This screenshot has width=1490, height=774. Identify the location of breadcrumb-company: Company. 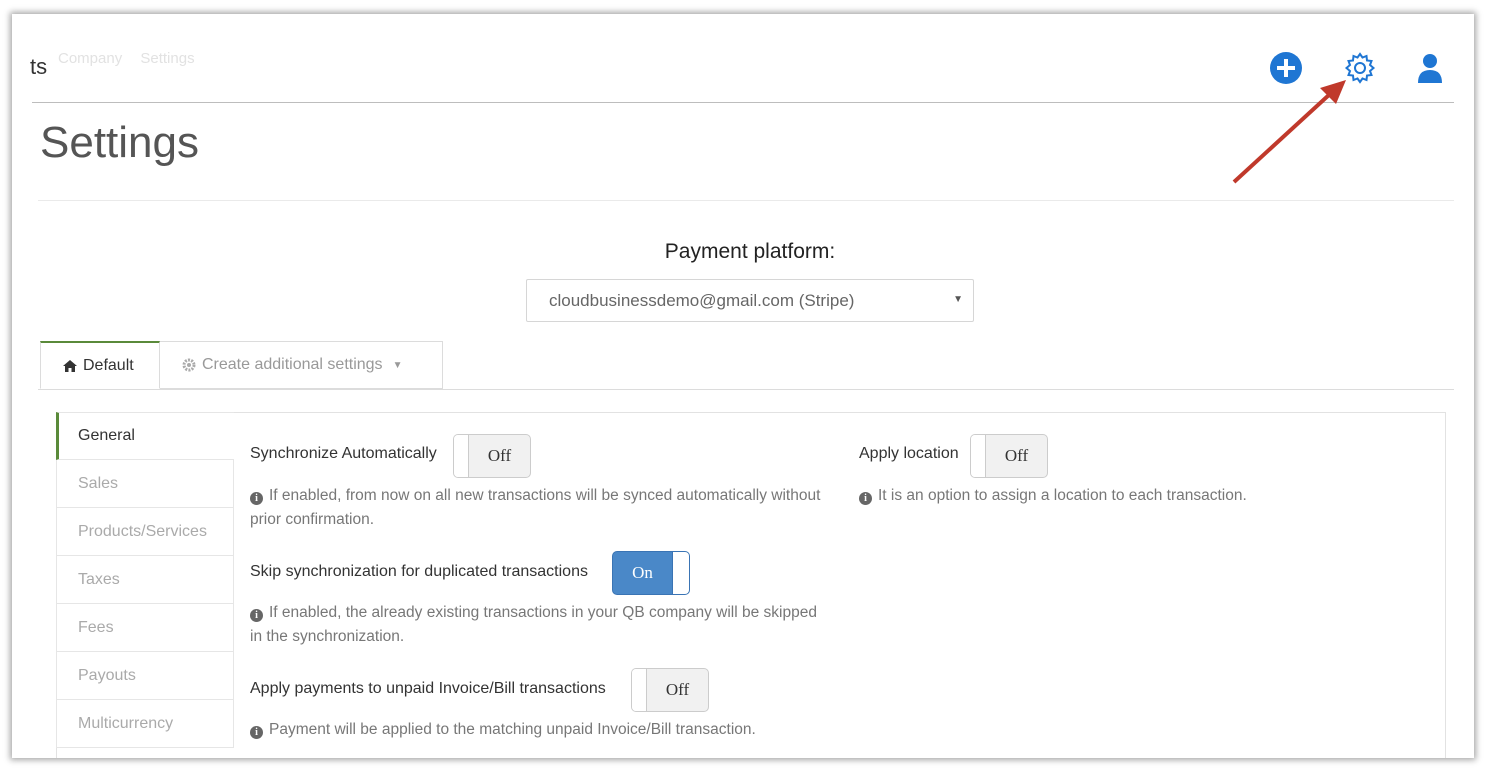
(90, 58).